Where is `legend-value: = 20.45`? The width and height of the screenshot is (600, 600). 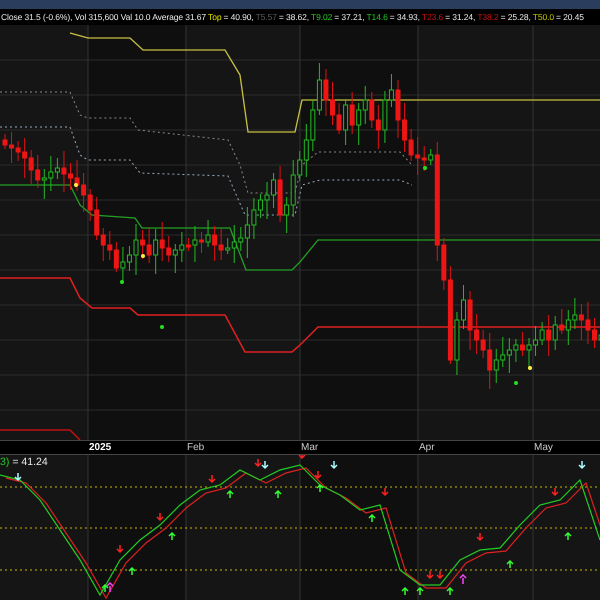
legend-value: = 20.45 is located at coordinates (570, 17).